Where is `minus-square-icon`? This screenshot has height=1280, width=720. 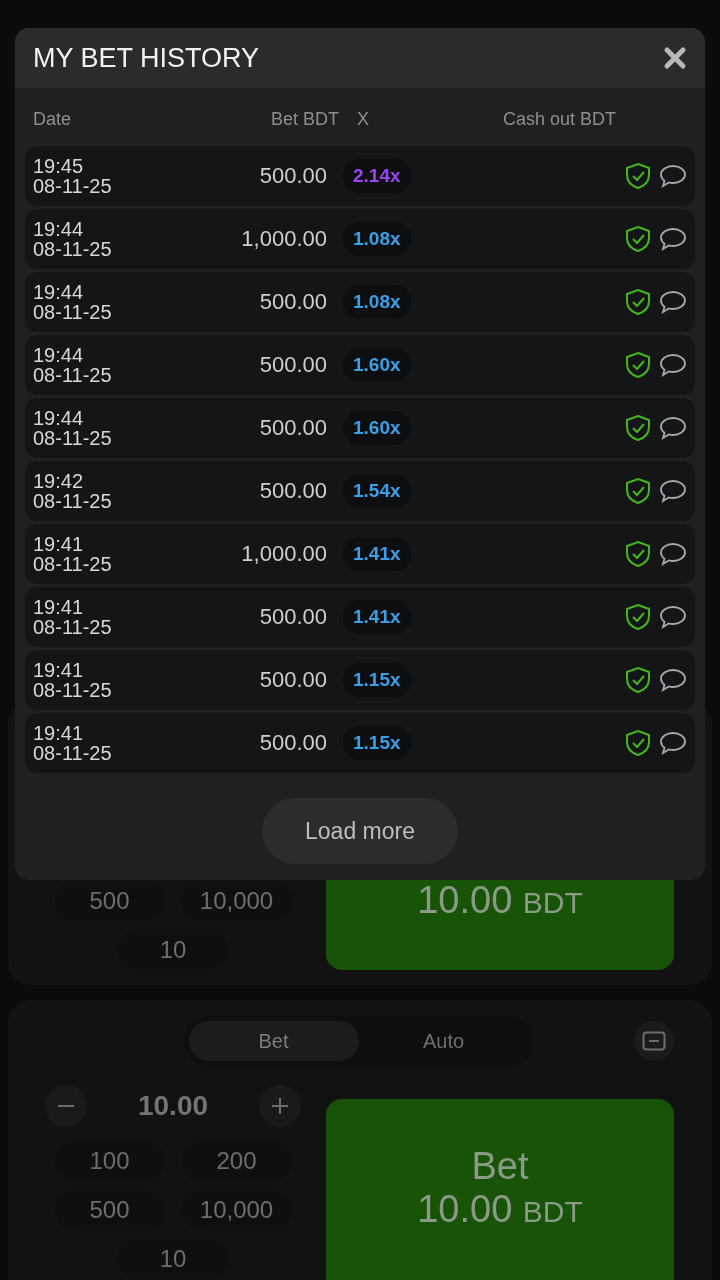 minus-square-icon is located at coordinates (654, 1041).